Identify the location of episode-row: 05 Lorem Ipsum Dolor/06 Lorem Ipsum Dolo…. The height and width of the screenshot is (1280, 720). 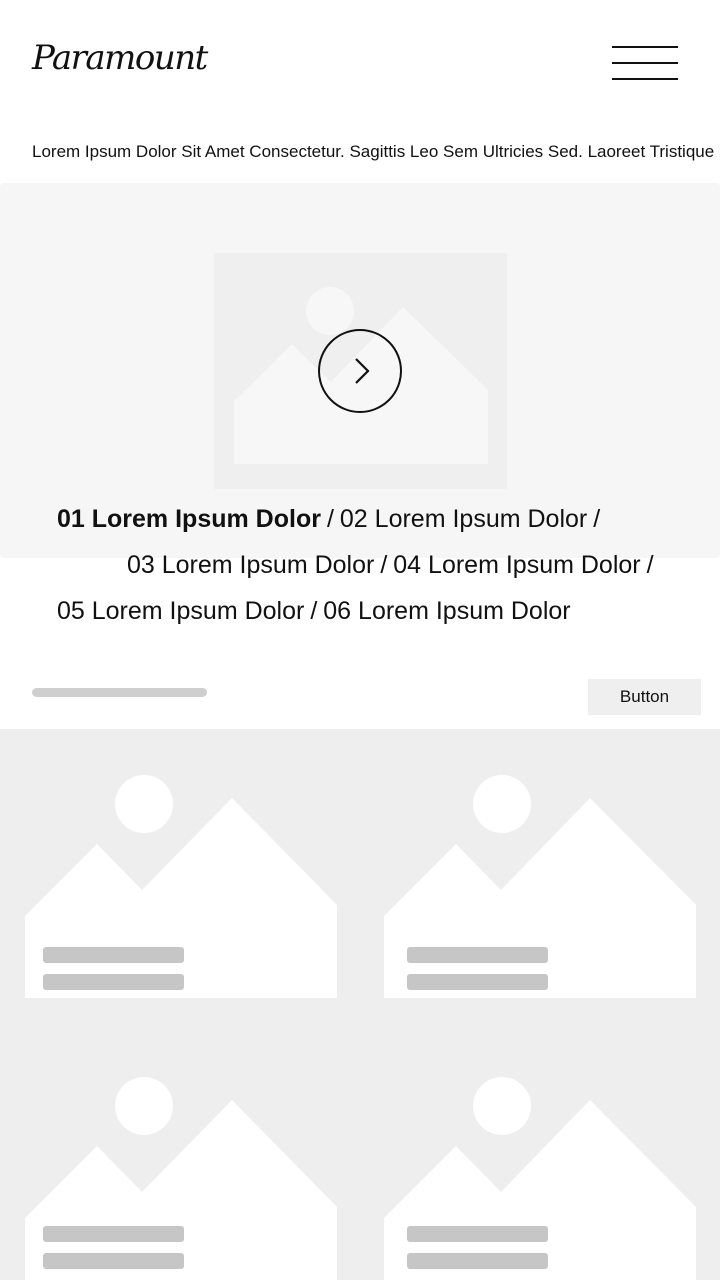
(314, 611).